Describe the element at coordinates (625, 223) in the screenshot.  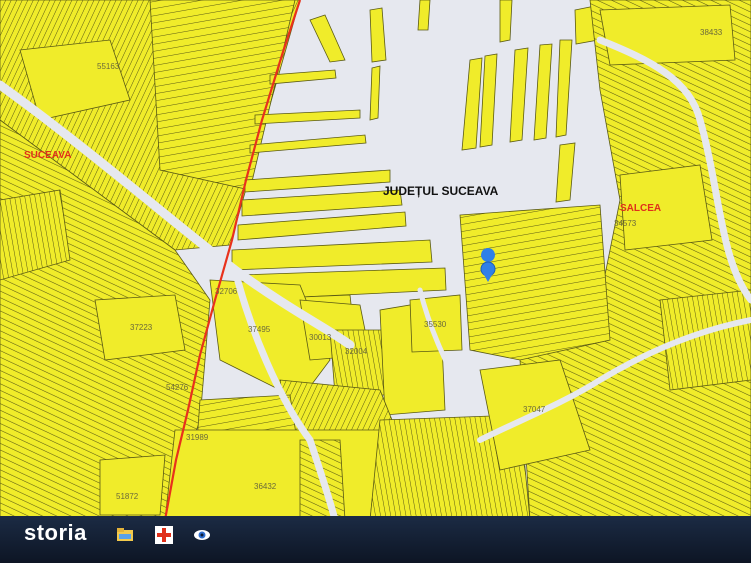
I see `parcel-number: 34573` at that location.